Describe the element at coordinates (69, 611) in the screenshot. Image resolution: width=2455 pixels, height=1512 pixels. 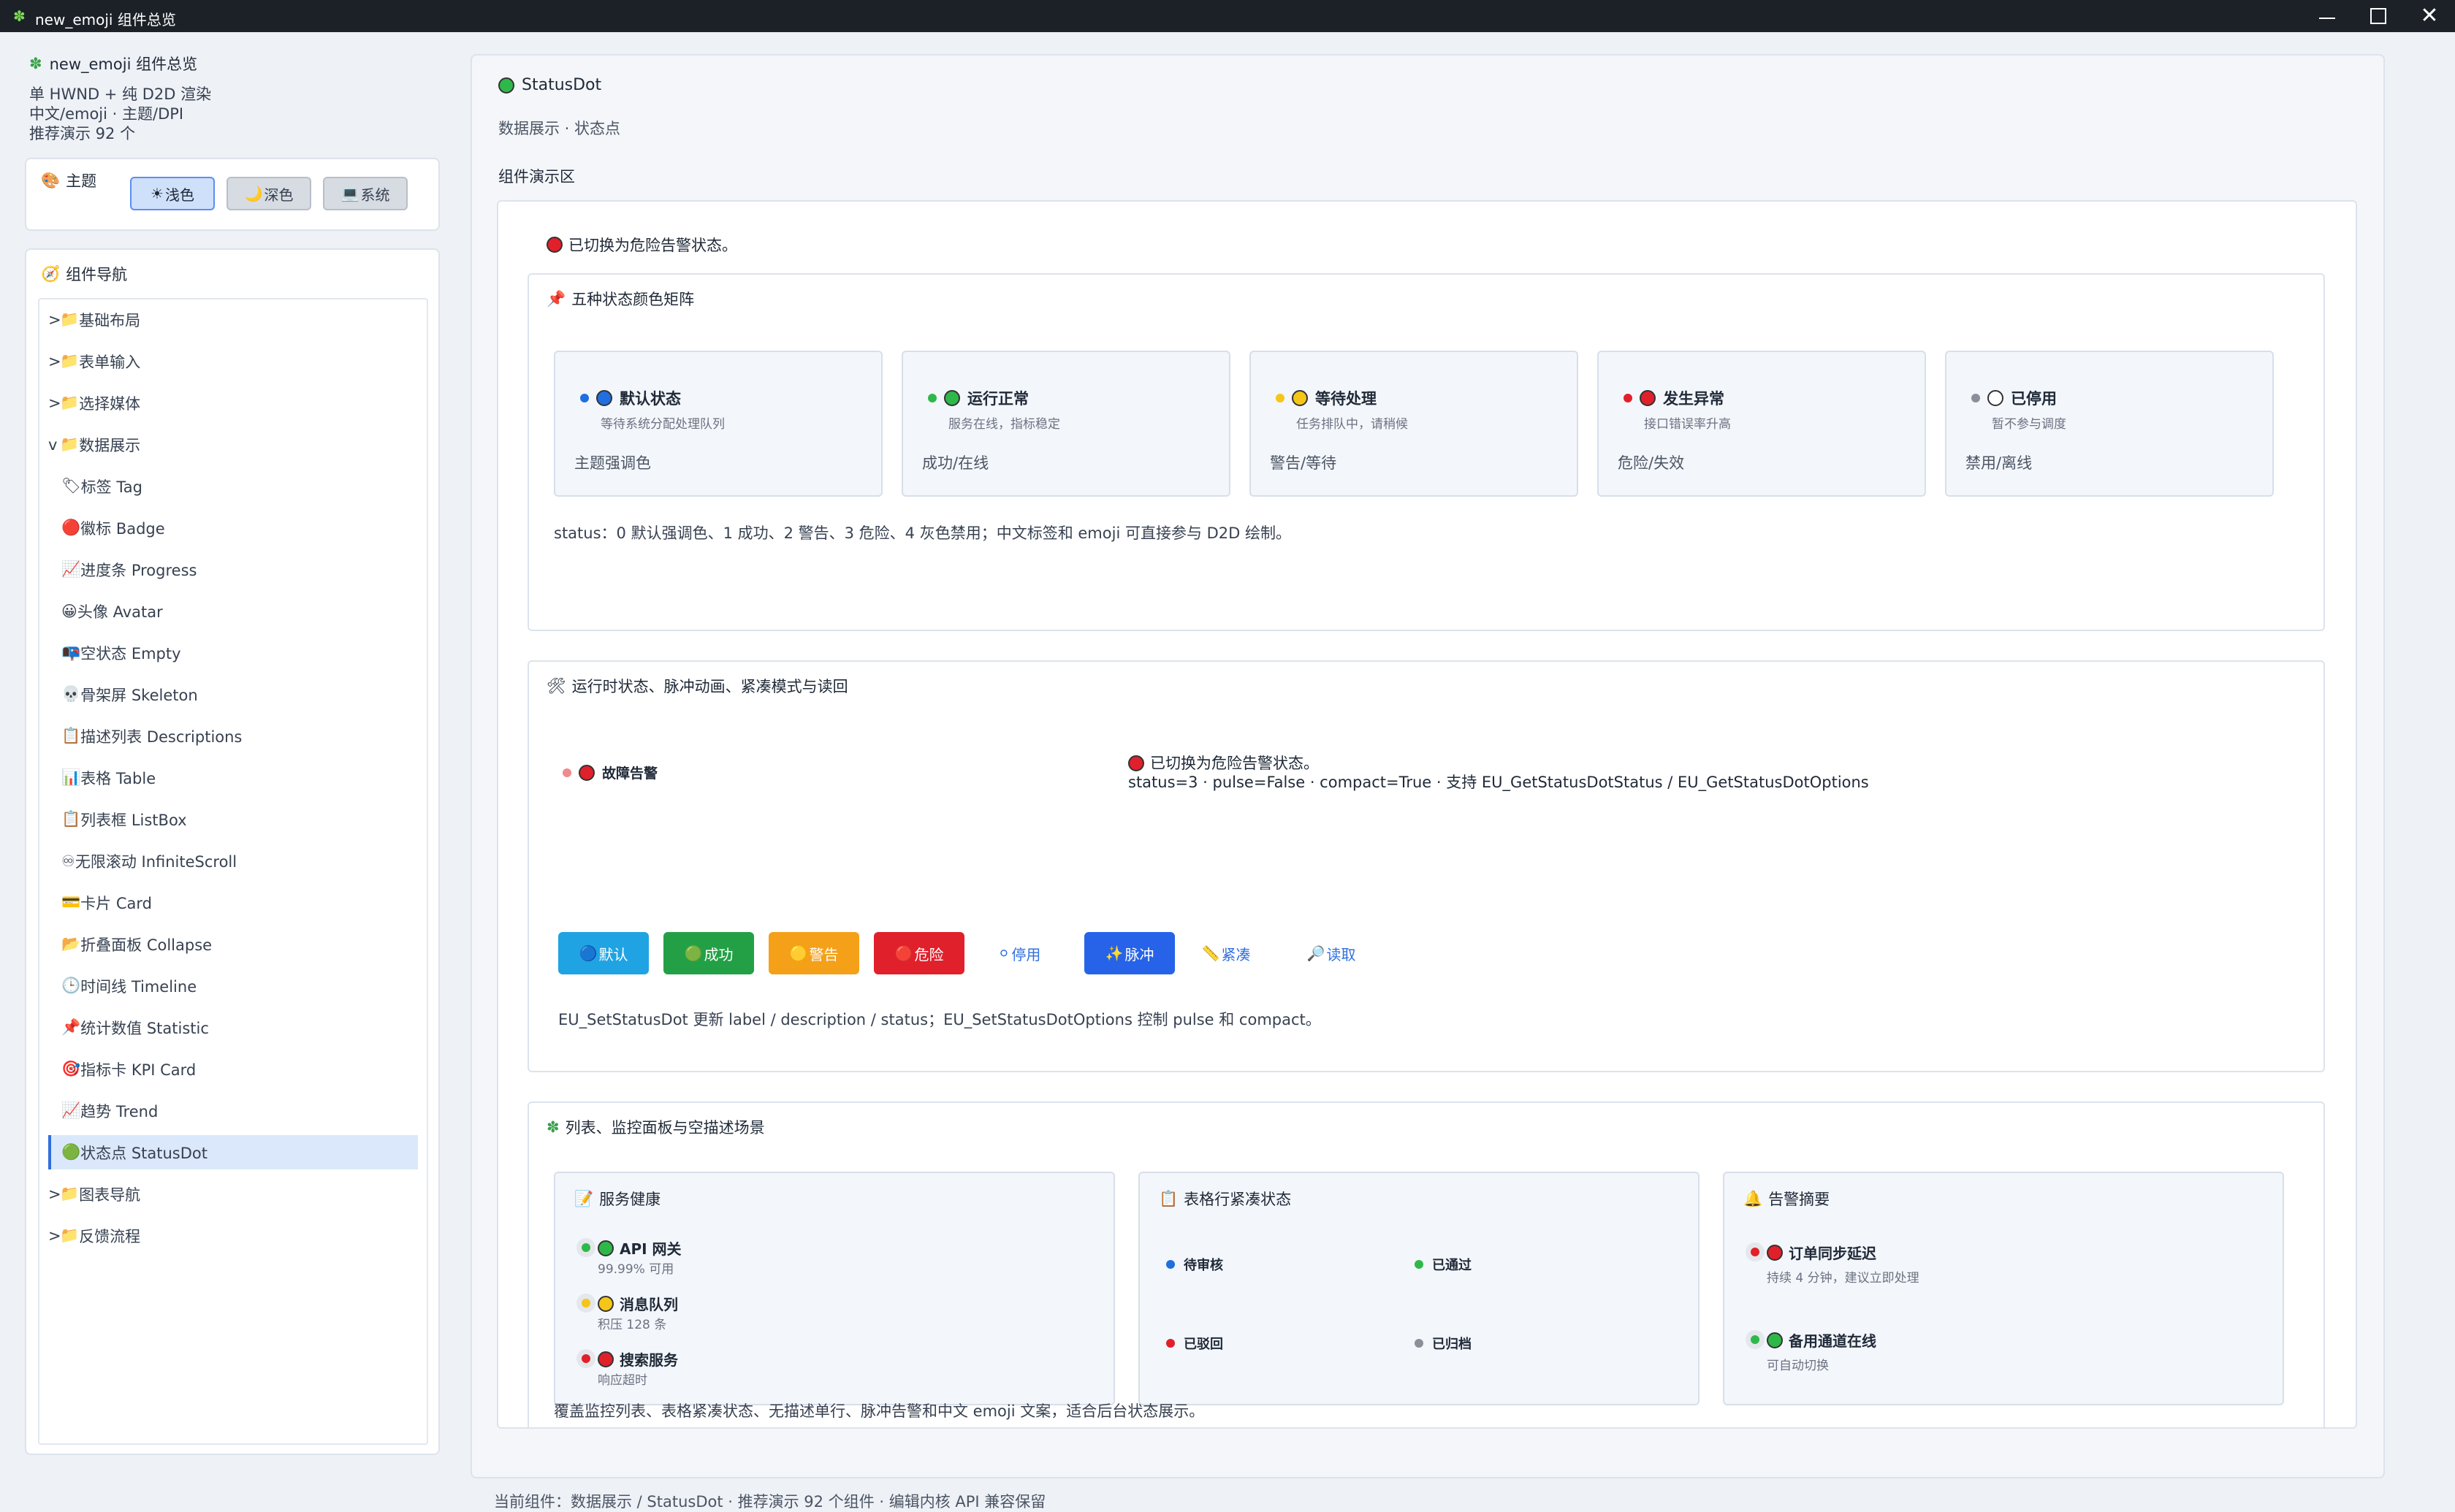
I see `nav-icon: 😀` at that location.